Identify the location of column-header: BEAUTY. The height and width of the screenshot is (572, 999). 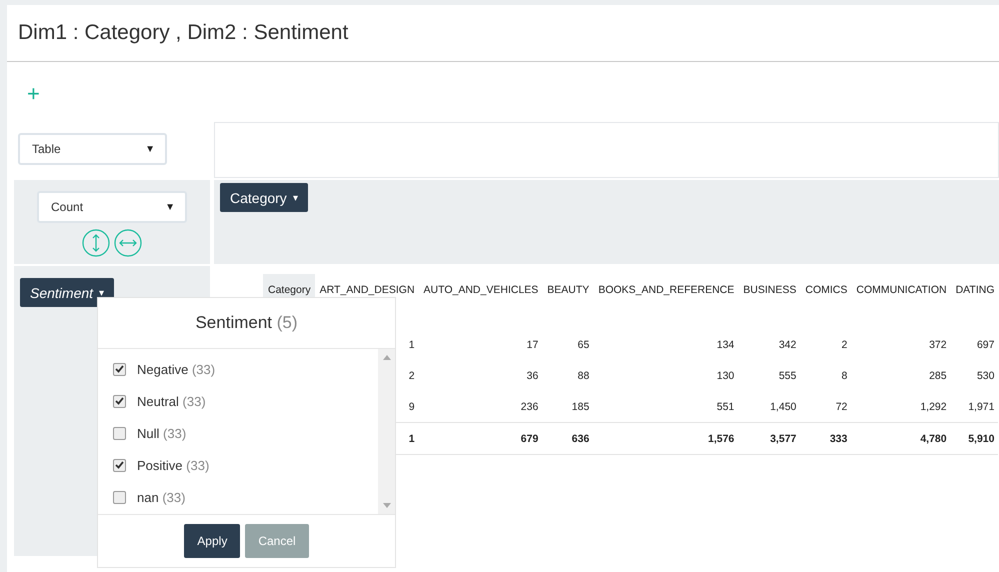
(568, 290).